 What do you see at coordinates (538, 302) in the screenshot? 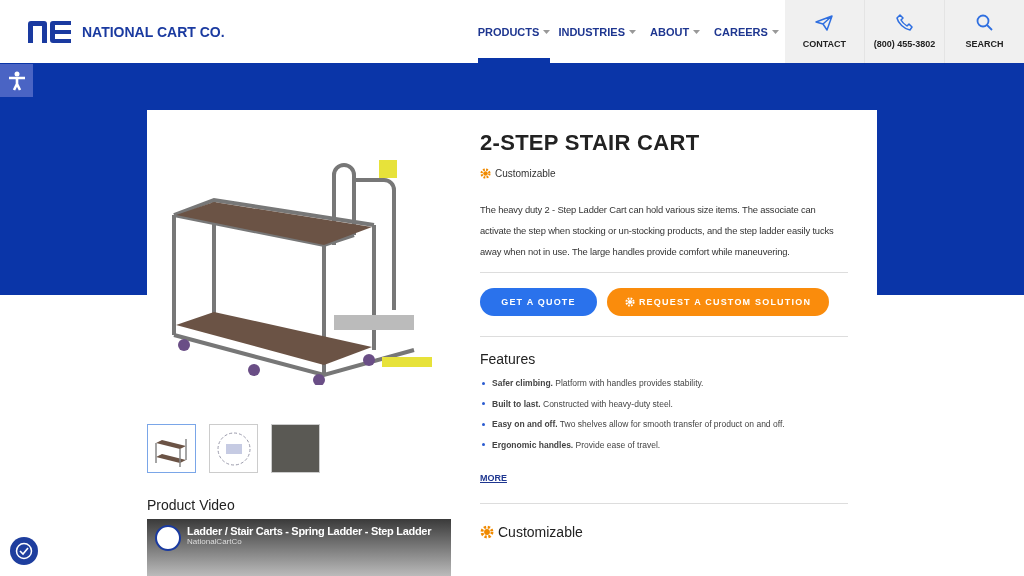
I see `quote-button: GET A QUOTE` at bounding box center [538, 302].